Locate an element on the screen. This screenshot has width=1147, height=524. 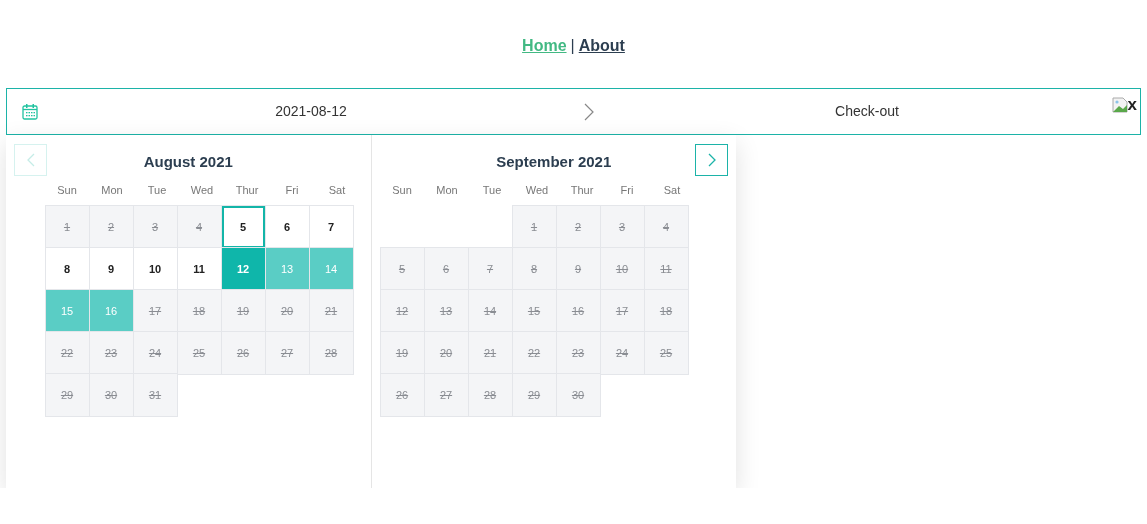
day-cell: 13 is located at coordinates (446, 311).